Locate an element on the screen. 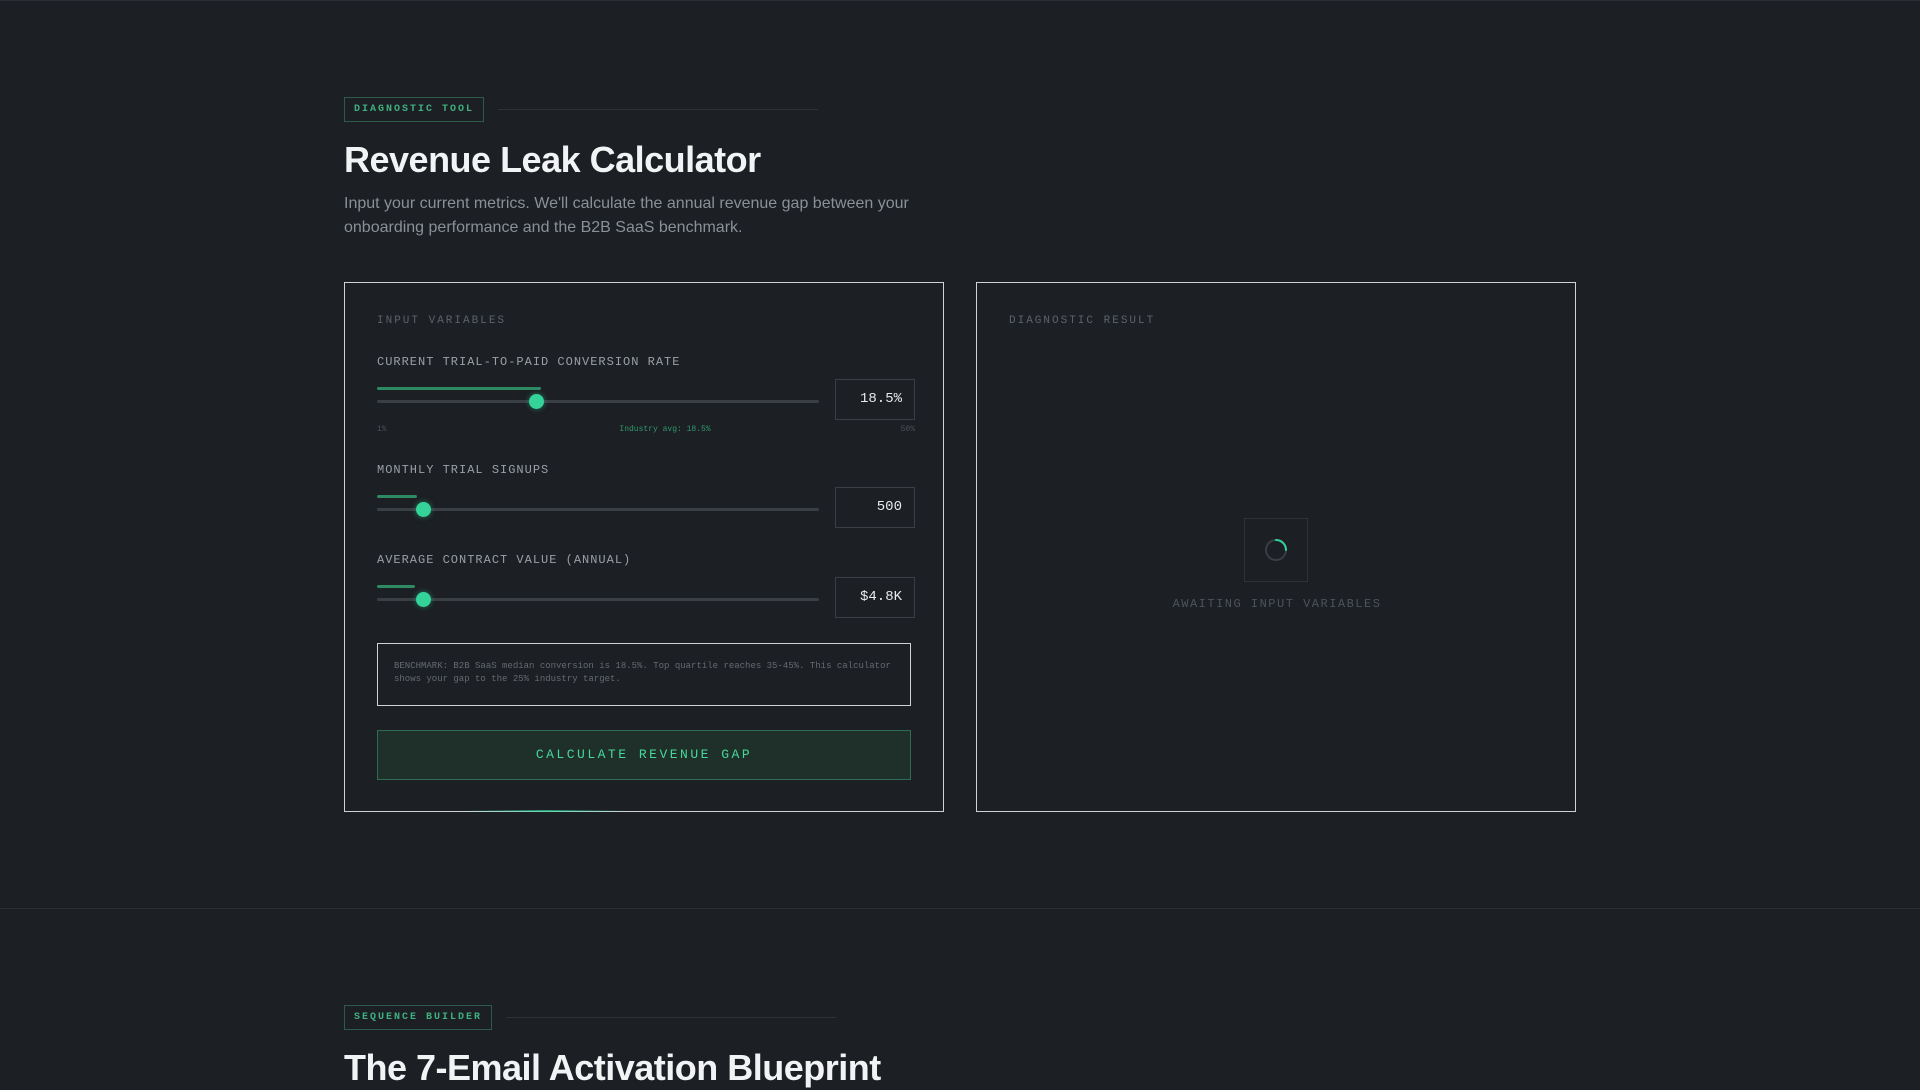  contract-value-label: AVERAGE CONTRACT VALUE (ANNUAL) is located at coordinates (504, 560).